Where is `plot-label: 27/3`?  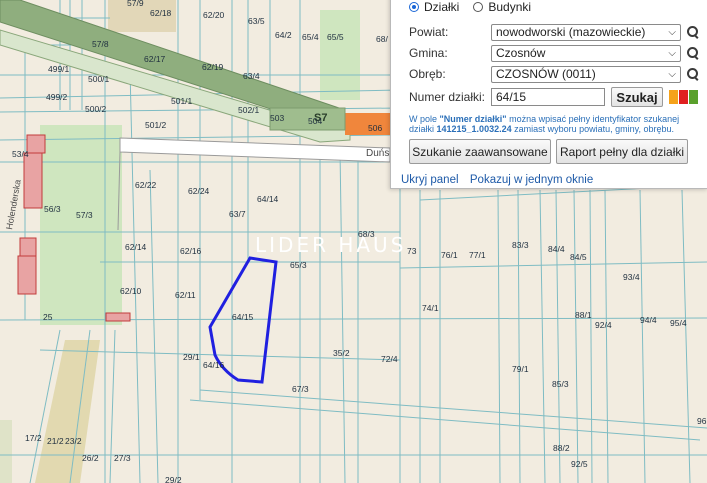 plot-label: 27/3 is located at coordinates (122, 458).